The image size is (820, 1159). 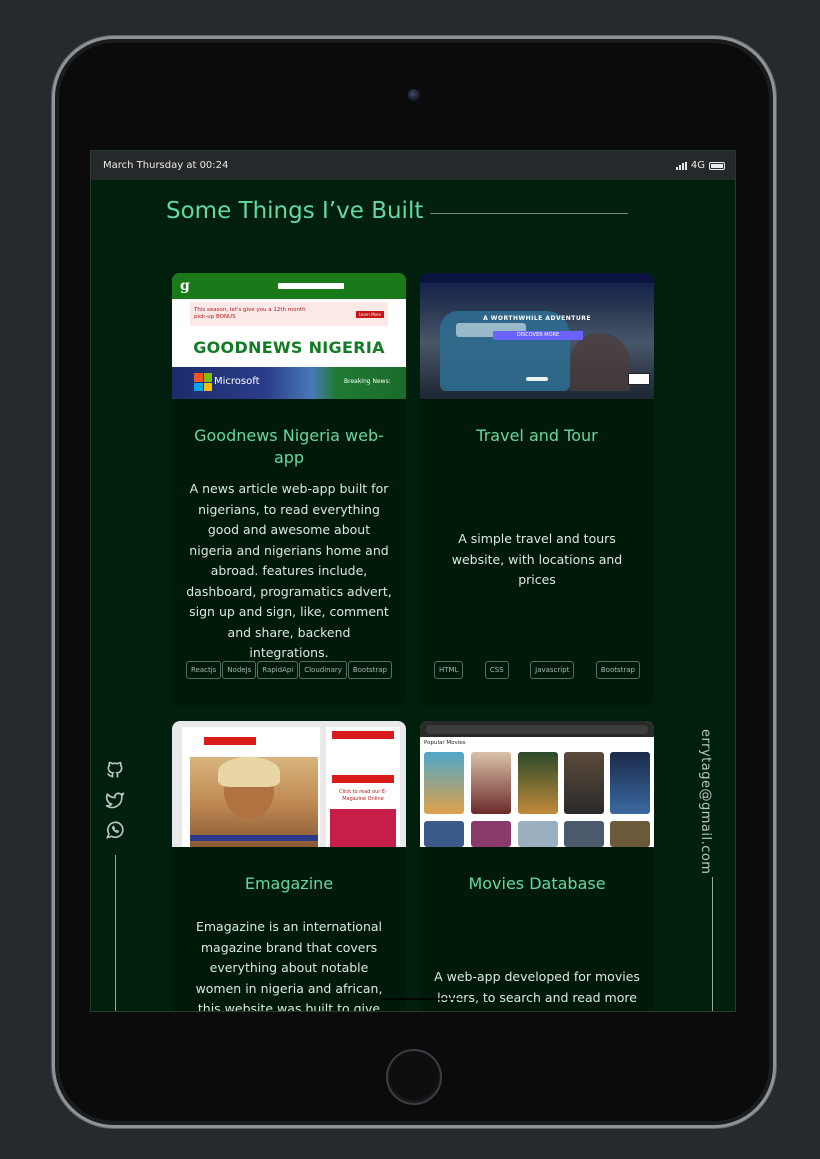 I want to click on status-bar: March Thursday at 00:24 4G, so click(x=413, y=165).